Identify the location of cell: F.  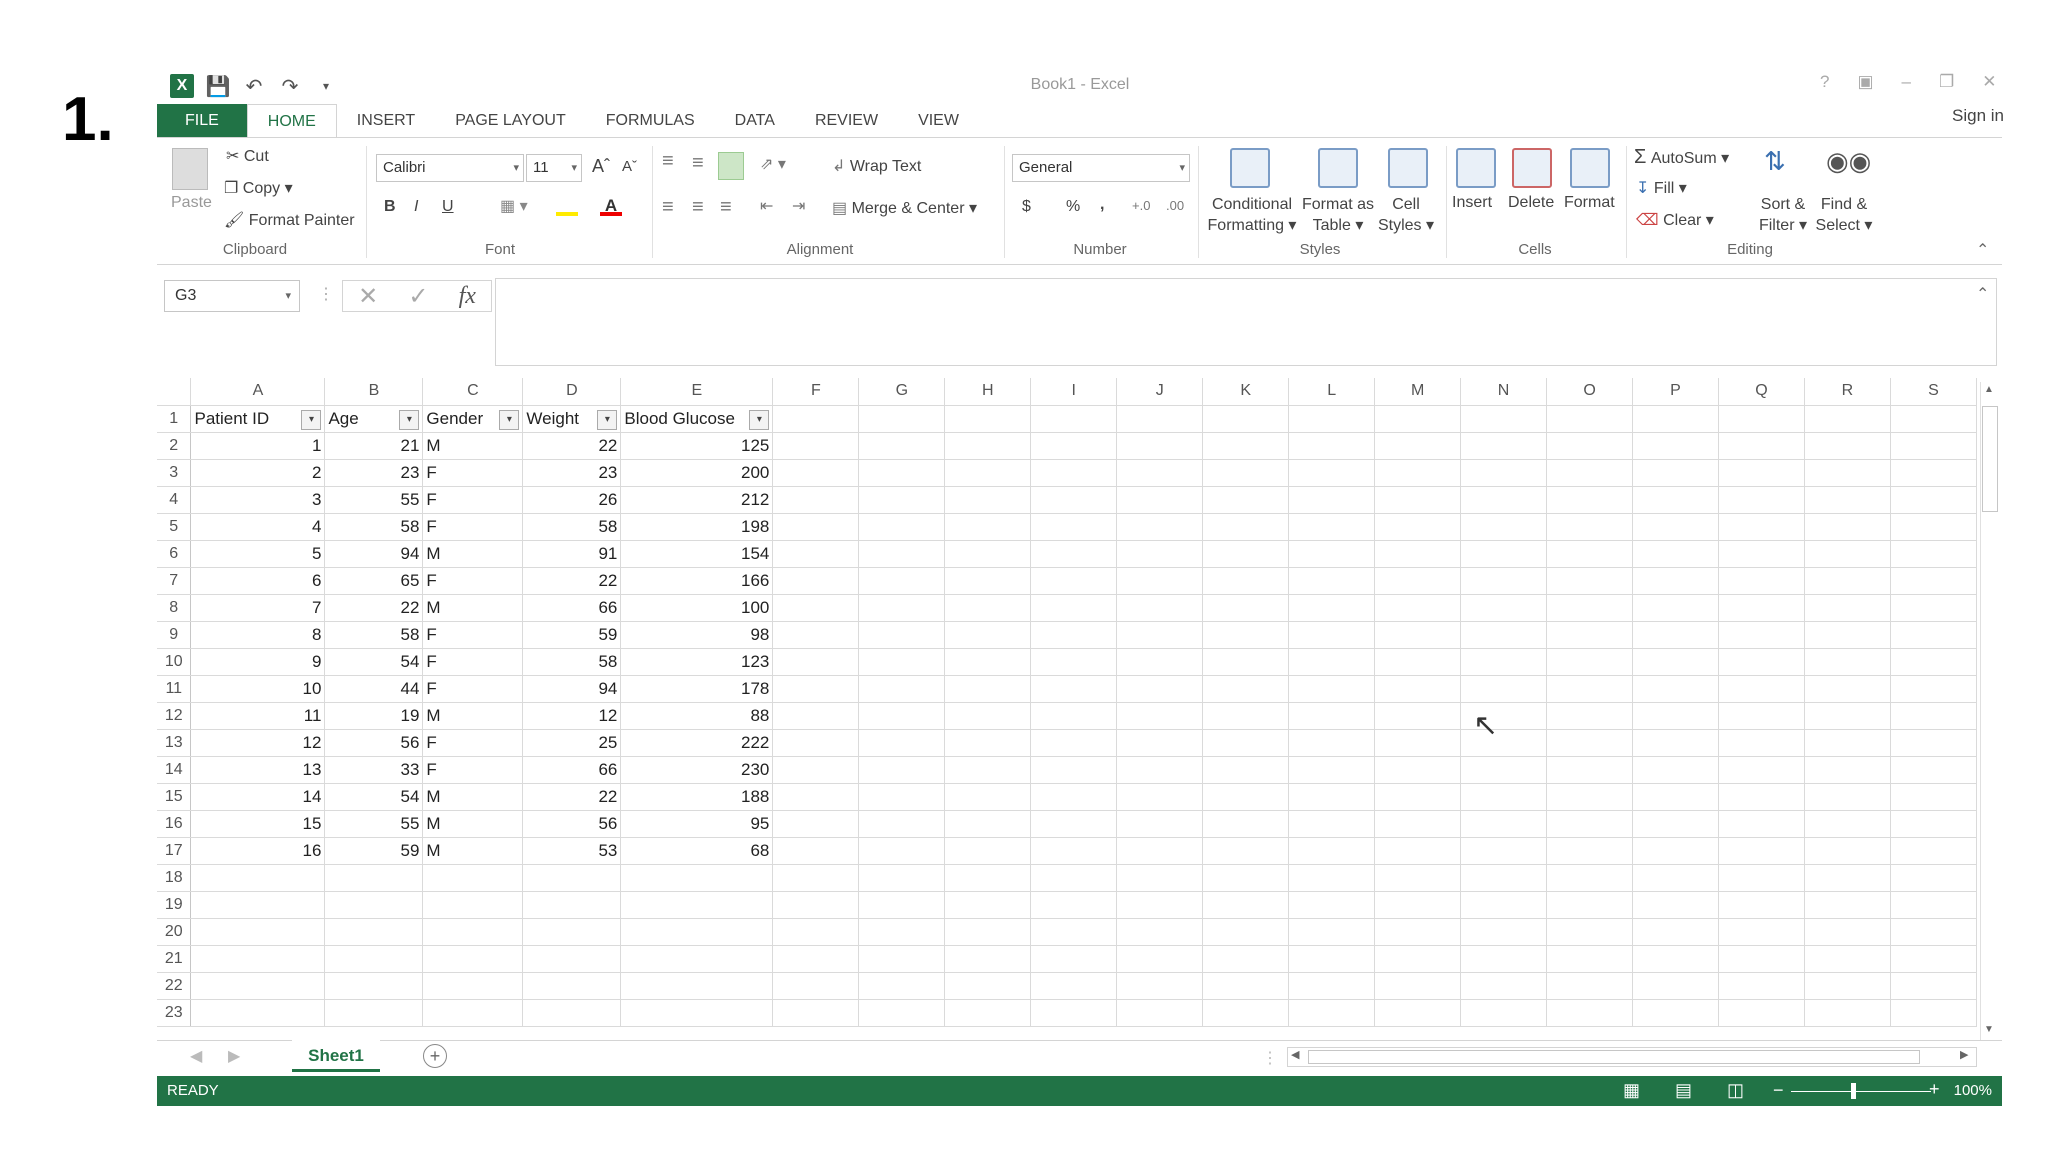
(473, 689).